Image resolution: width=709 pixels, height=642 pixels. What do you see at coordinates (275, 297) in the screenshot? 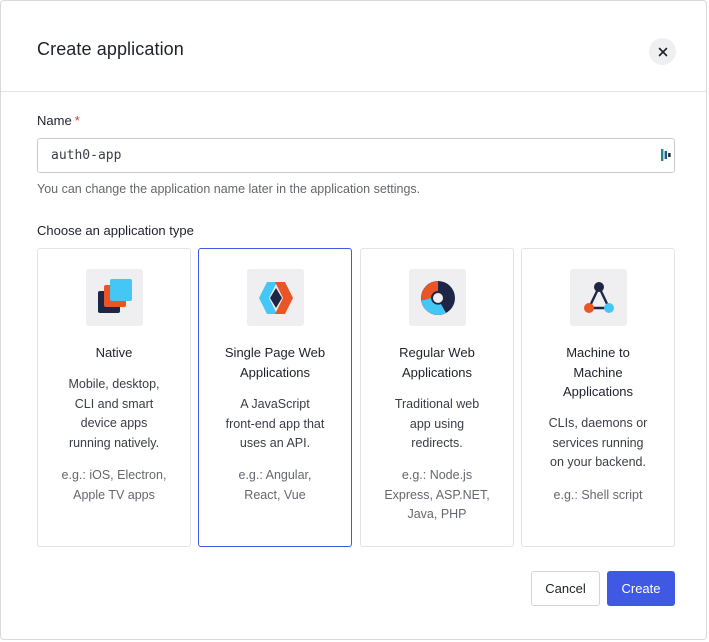
I see `spa-icon` at bounding box center [275, 297].